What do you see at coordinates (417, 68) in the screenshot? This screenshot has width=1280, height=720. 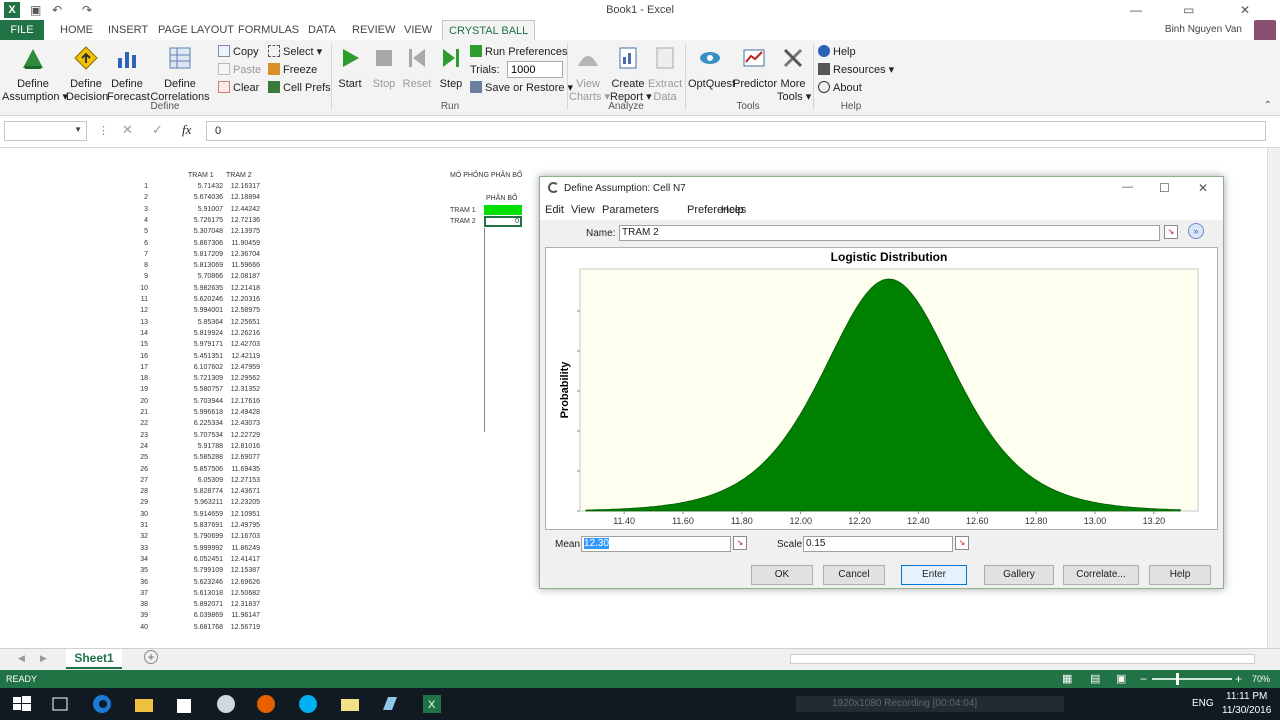 I see `reset-button: Reset` at bounding box center [417, 68].